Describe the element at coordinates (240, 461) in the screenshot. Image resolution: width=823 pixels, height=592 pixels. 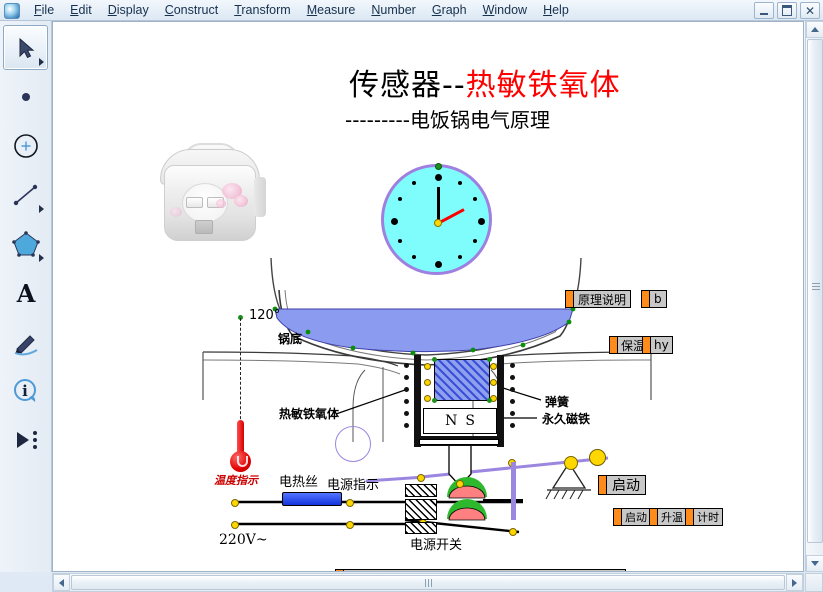
I see `thermometer-bulb` at that location.